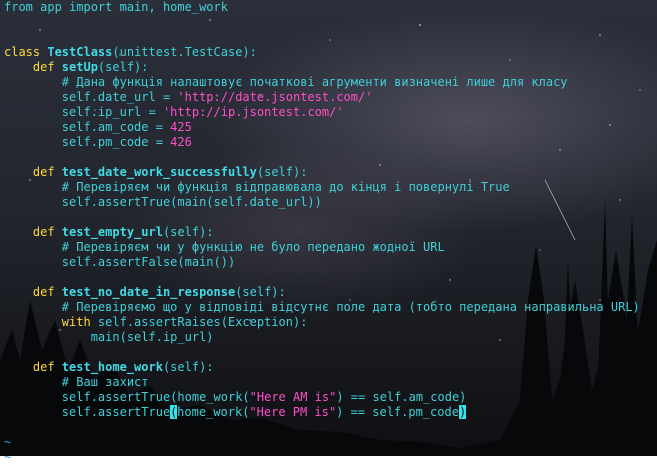 The width and height of the screenshot is (657, 465). I want to click on string-token: "Here AM is", so click(293, 397).